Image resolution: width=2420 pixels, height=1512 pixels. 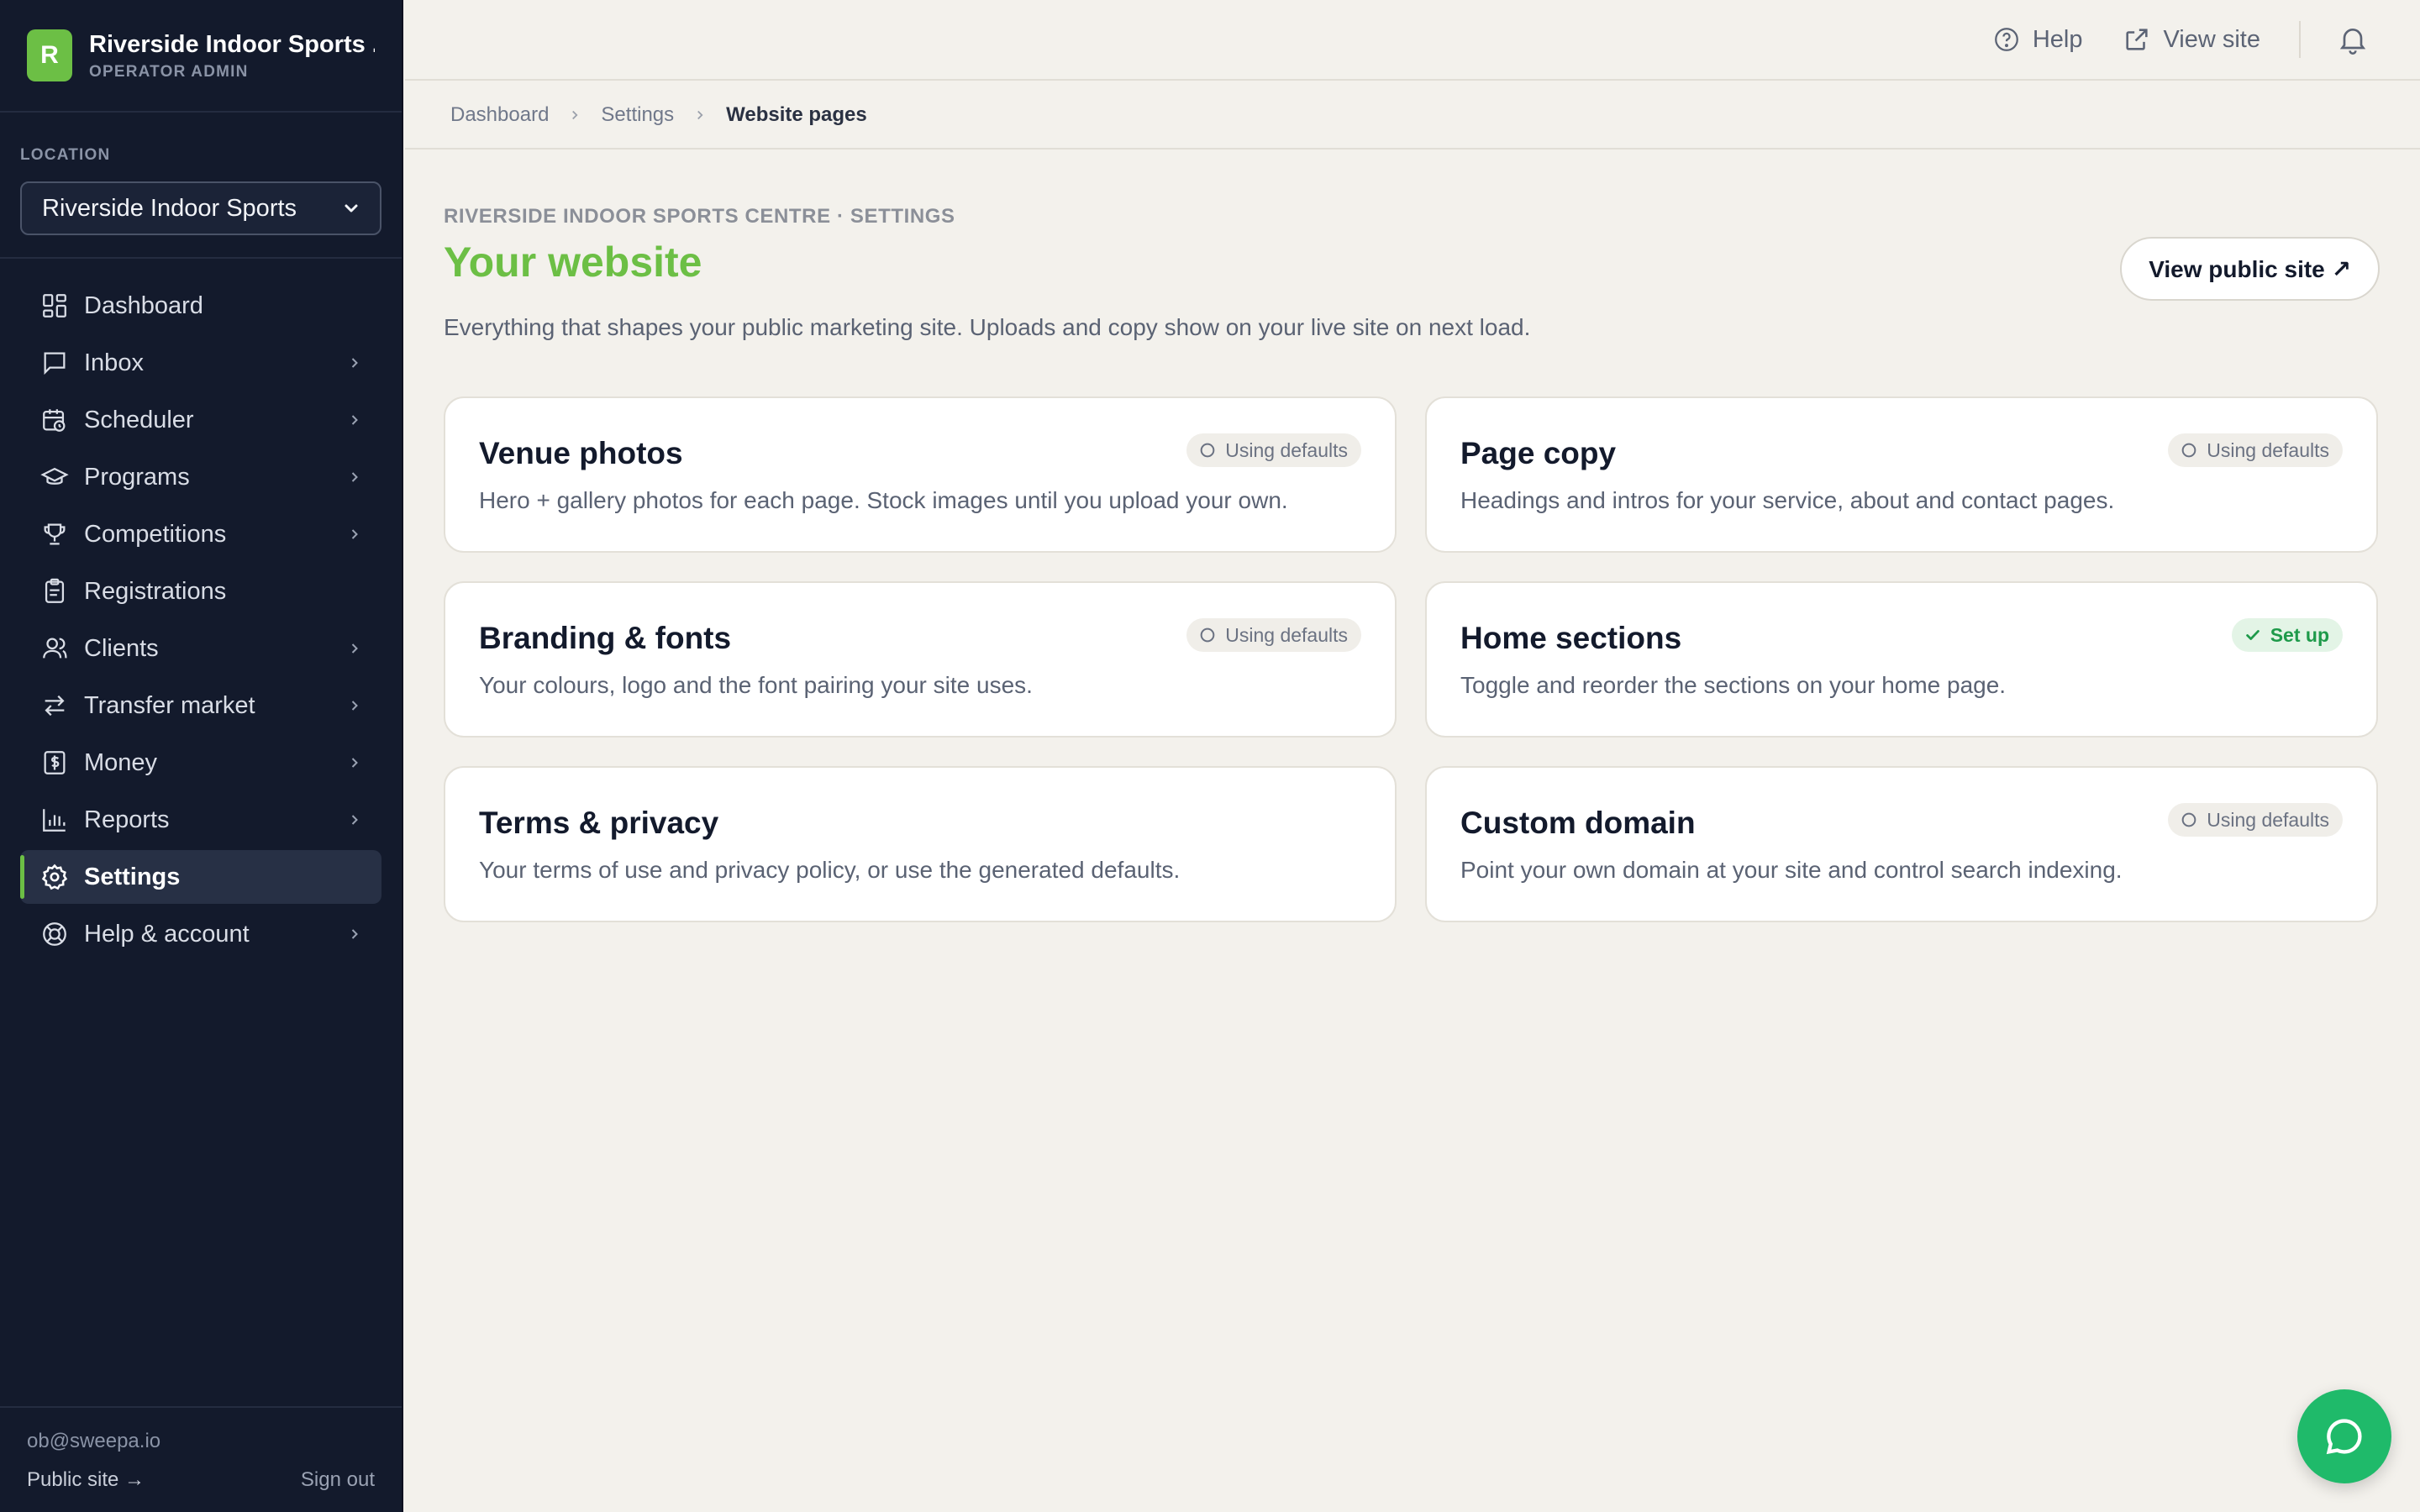 I want to click on topbar: Help View site, so click(x=1412, y=40).